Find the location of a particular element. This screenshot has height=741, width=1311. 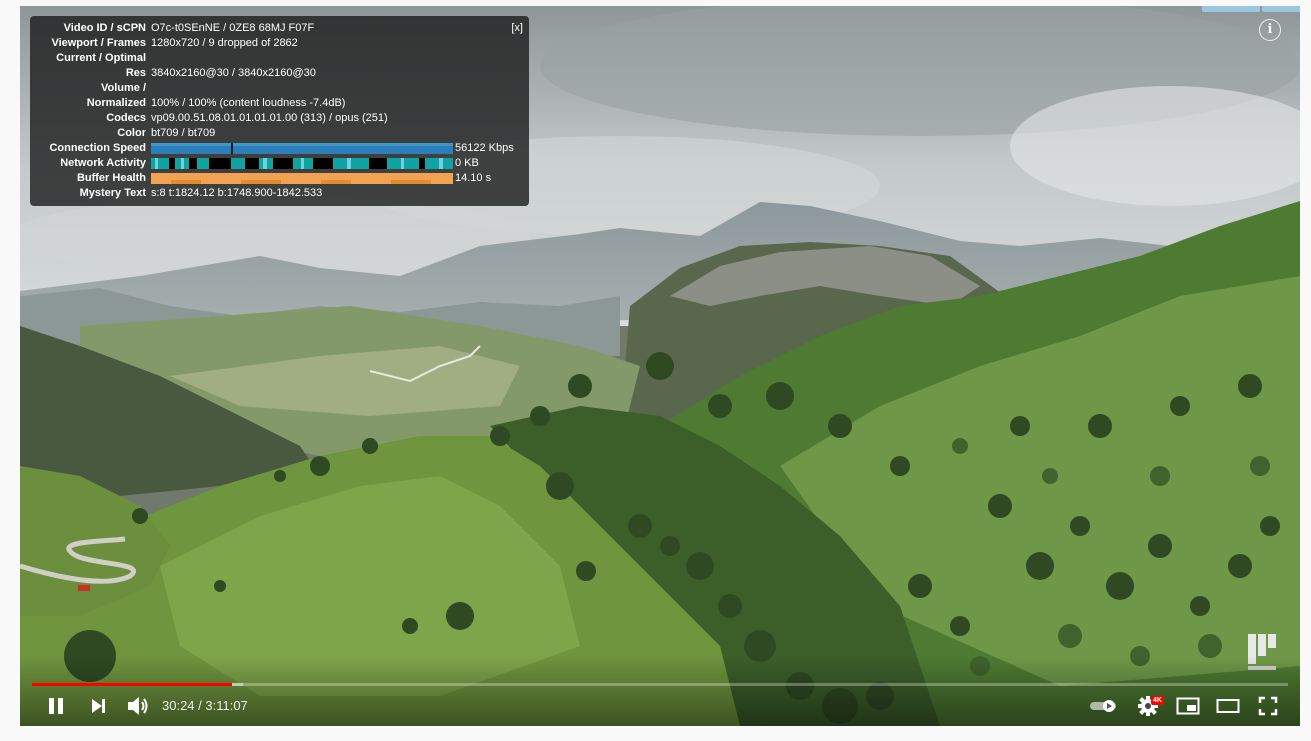

stats-value: 56122 Kbps is located at coordinates (484, 148).